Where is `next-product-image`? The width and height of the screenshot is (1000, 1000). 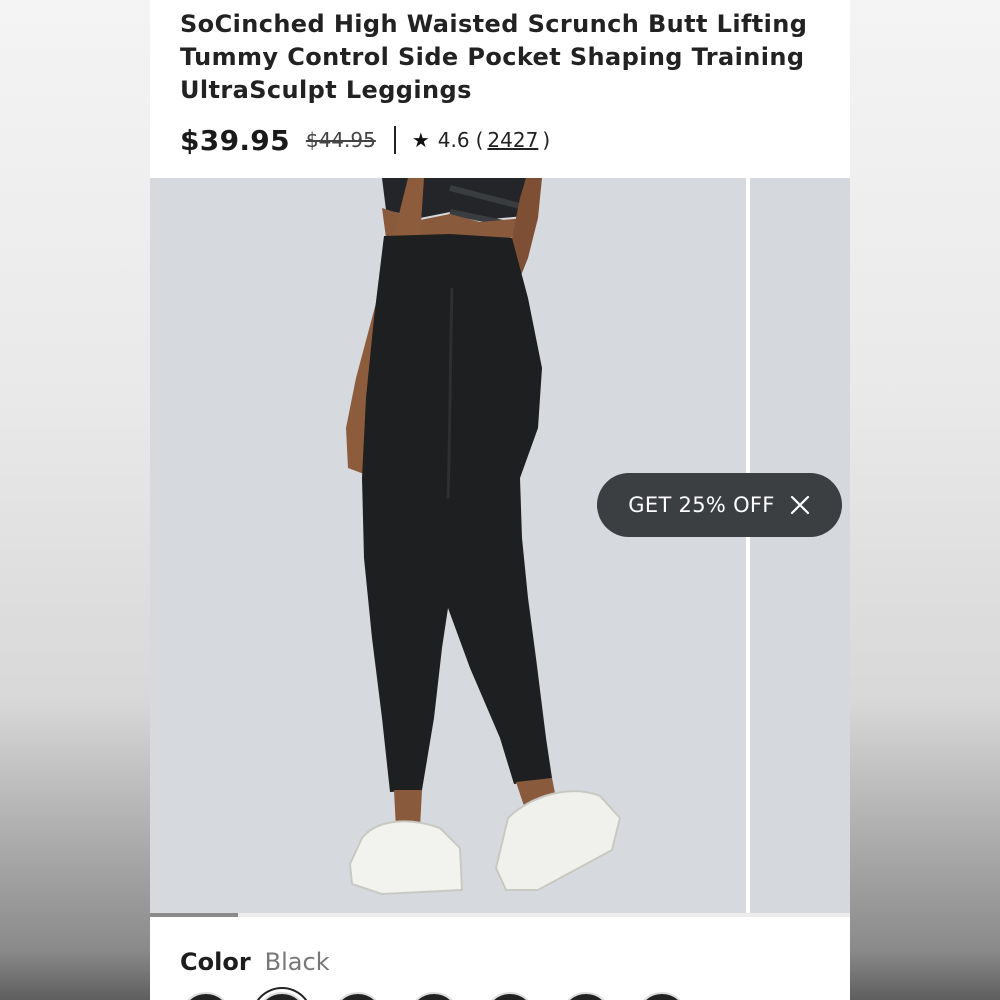 next-product-image is located at coordinates (800, 547).